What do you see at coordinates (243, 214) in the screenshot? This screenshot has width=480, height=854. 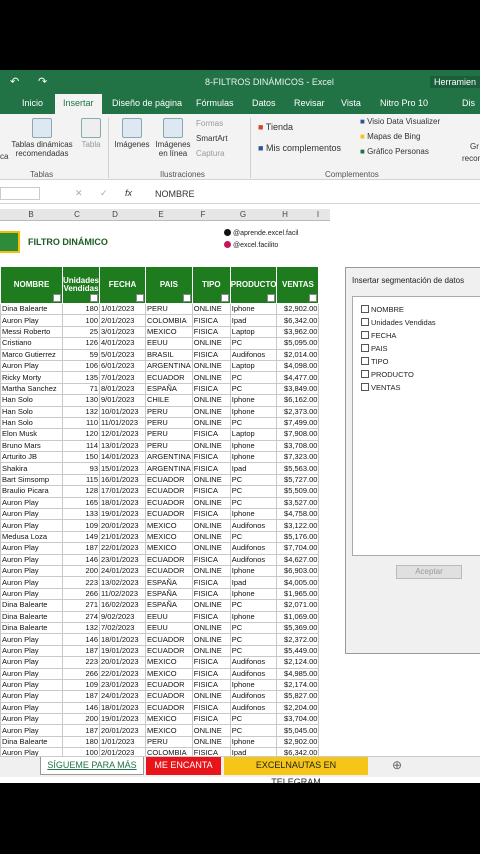 I see `col-header: G` at bounding box center [243, 214].